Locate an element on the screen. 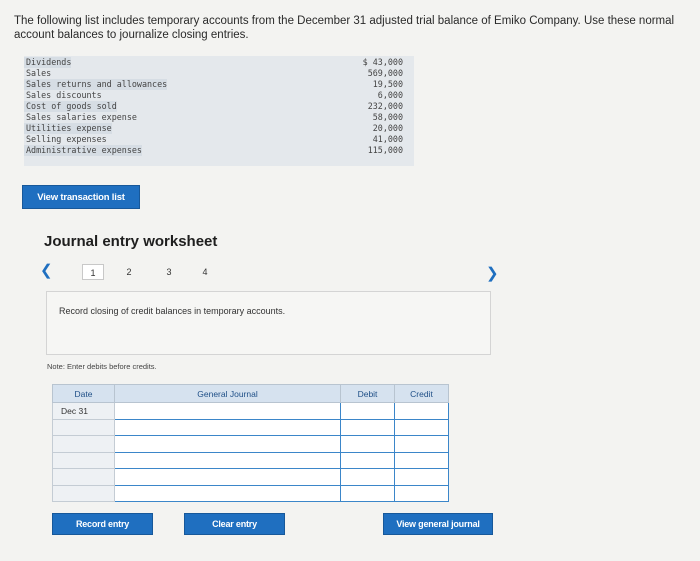 The width and height of the screenshot is (700, 561). balance-row: Sales returns and allowances 19,500 is located at coordinates (219, 84).